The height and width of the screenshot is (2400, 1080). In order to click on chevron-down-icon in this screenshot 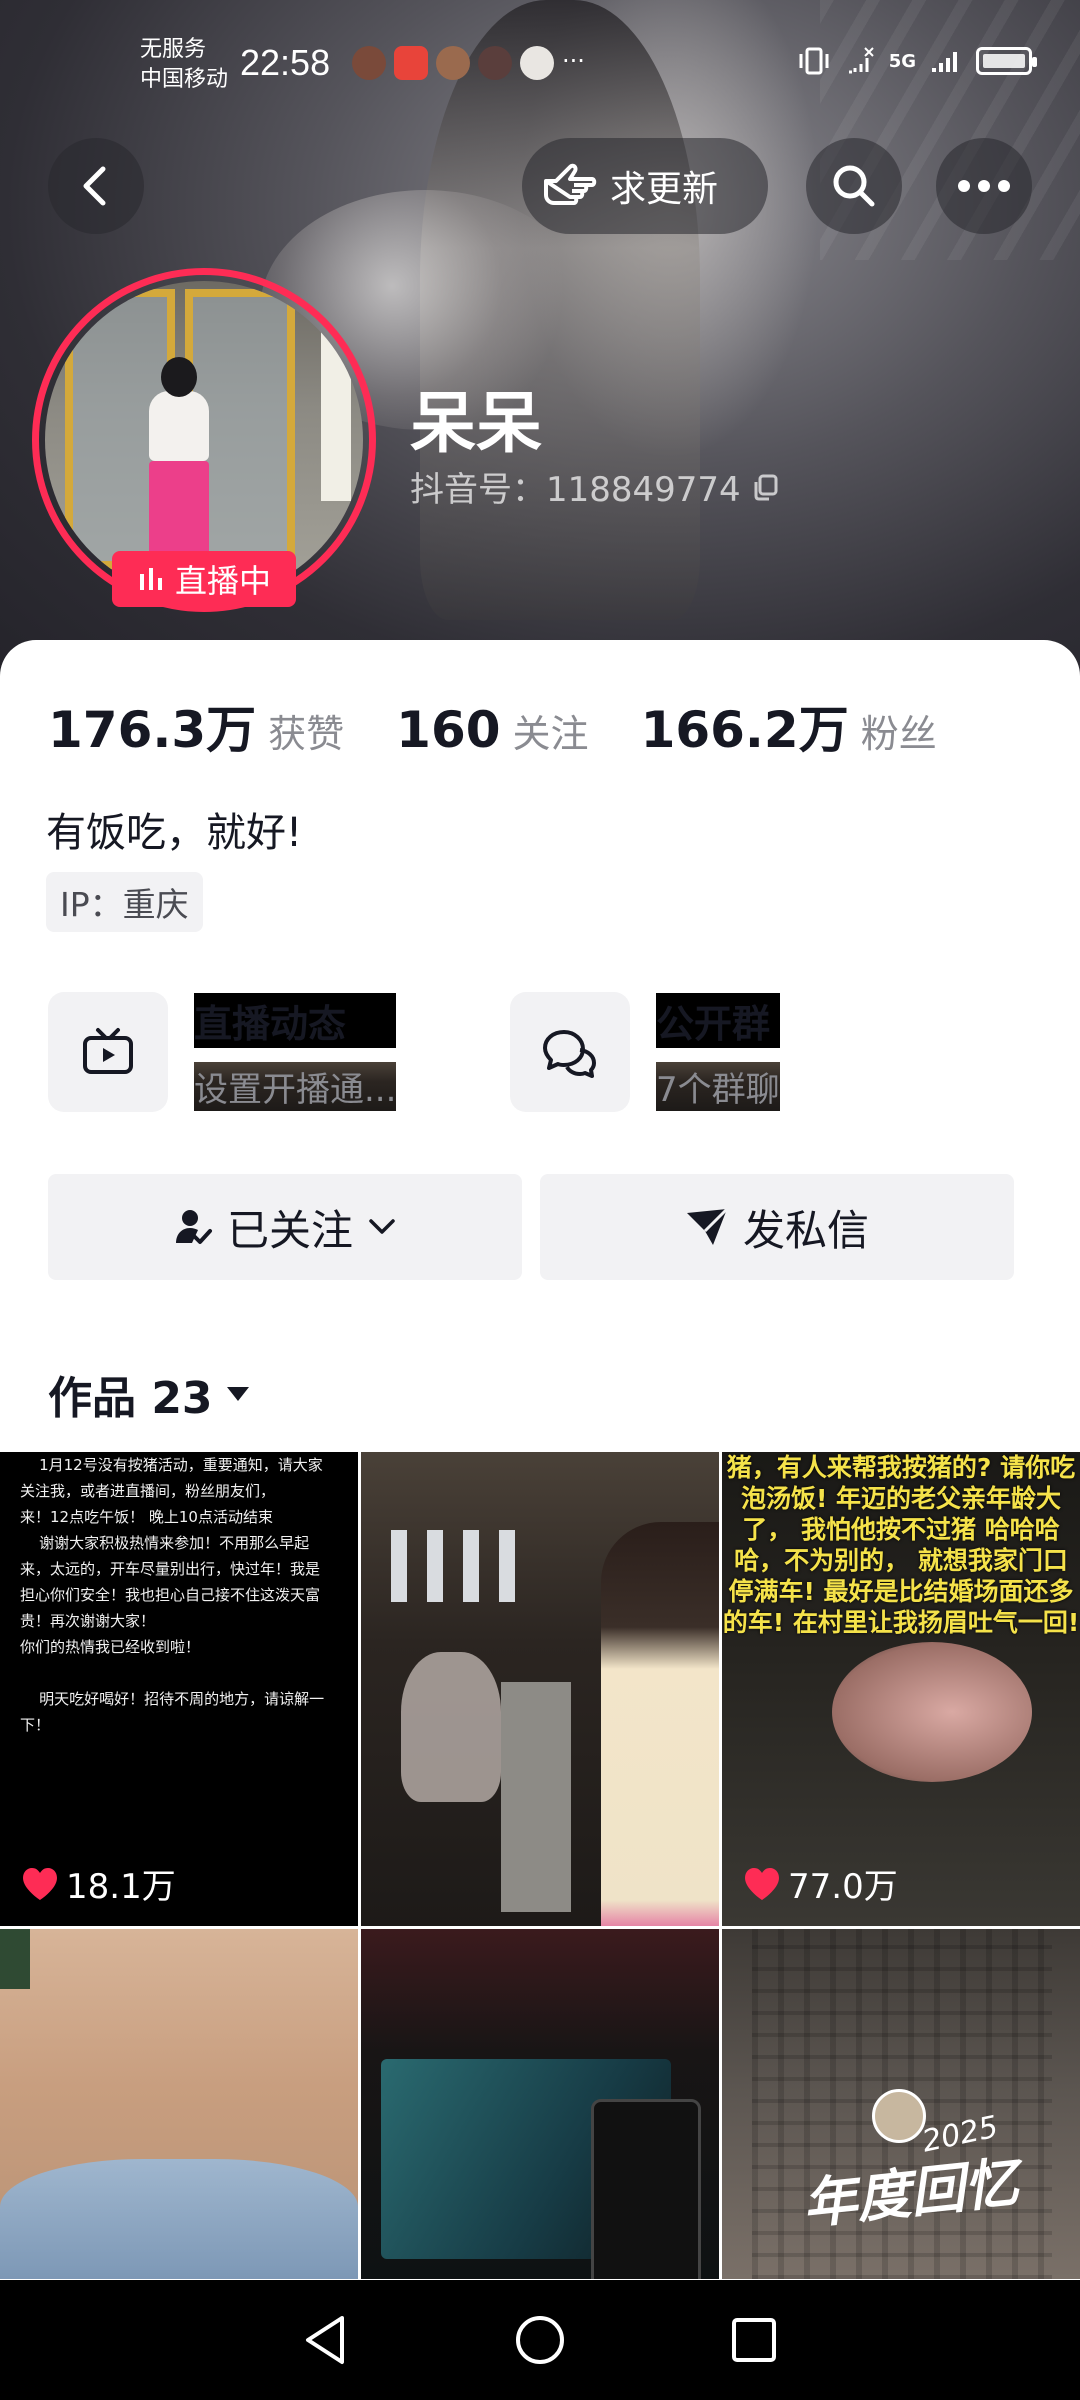, I will do `click(382, 1226)`.